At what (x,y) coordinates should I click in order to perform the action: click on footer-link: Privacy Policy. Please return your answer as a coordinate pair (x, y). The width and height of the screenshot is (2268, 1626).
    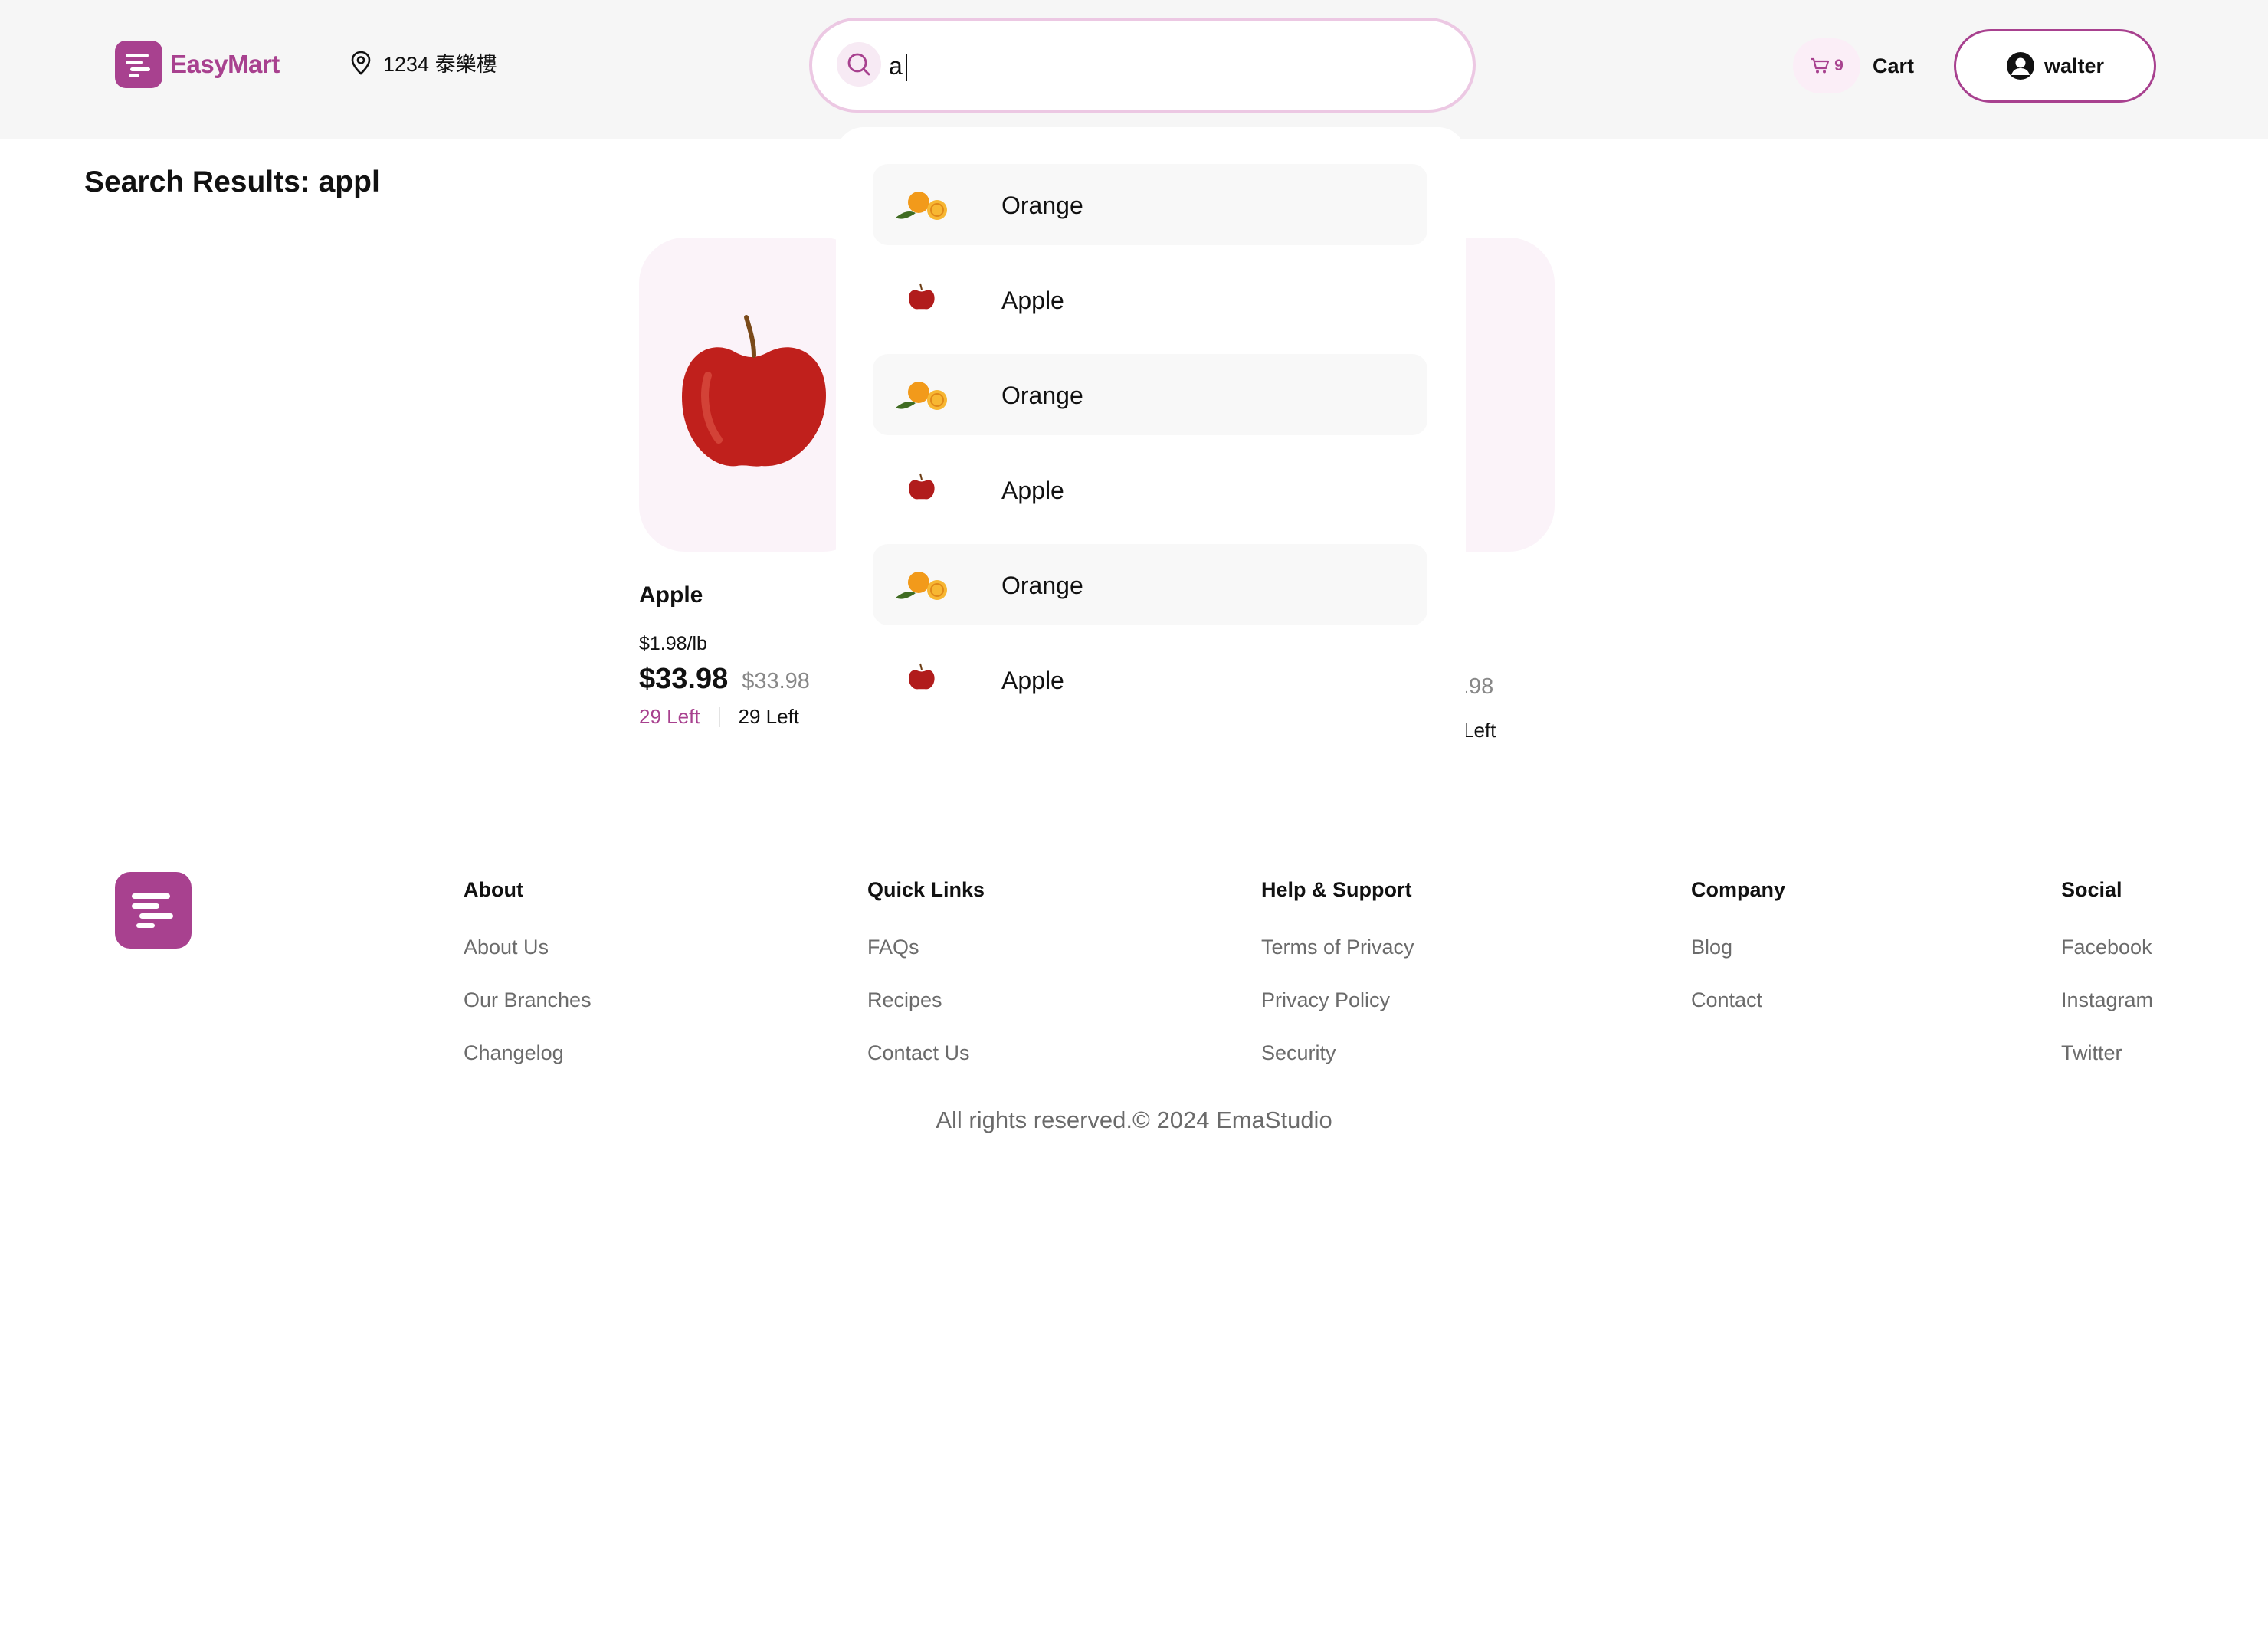
    Looking at the image, I should click on (1337, 1000).